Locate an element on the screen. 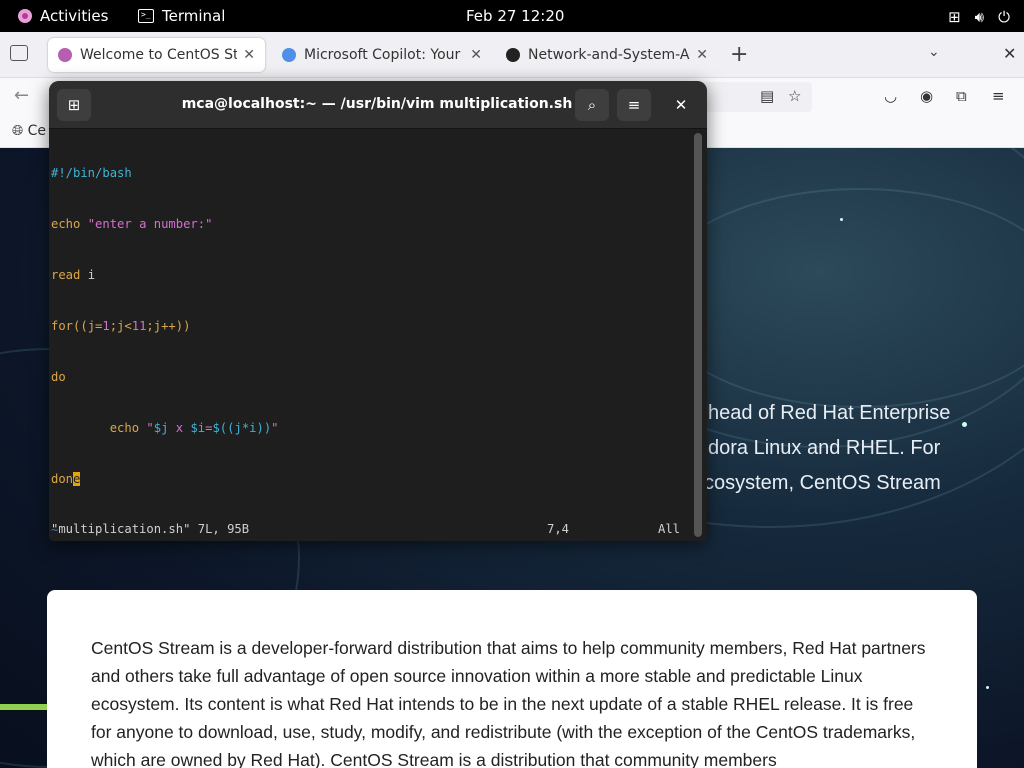  extensions-icon: ⧉ is located at coordinates (961, 96).